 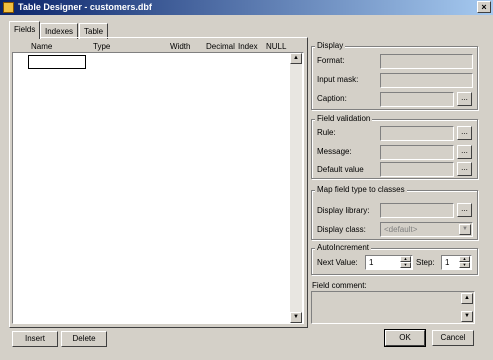 I want to click on tab-fields: Fields, so click(x=25, y=30).